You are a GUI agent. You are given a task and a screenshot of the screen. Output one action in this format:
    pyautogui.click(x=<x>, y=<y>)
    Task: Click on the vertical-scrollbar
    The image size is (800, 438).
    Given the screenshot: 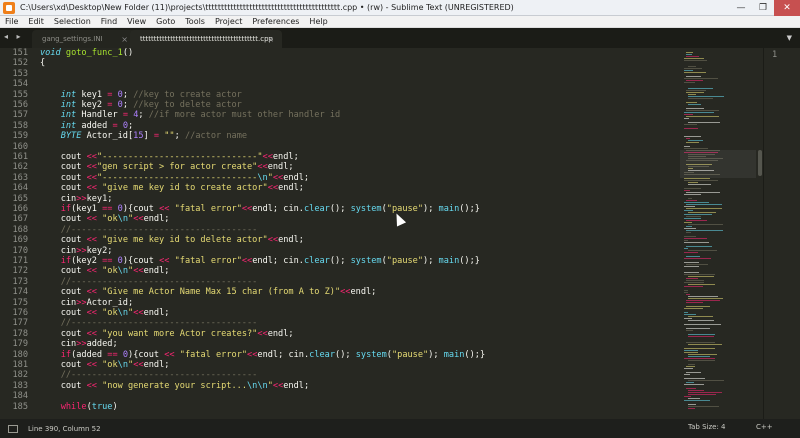 What is the action you would take?
    pyautogui.click(x=760, y=163)
    